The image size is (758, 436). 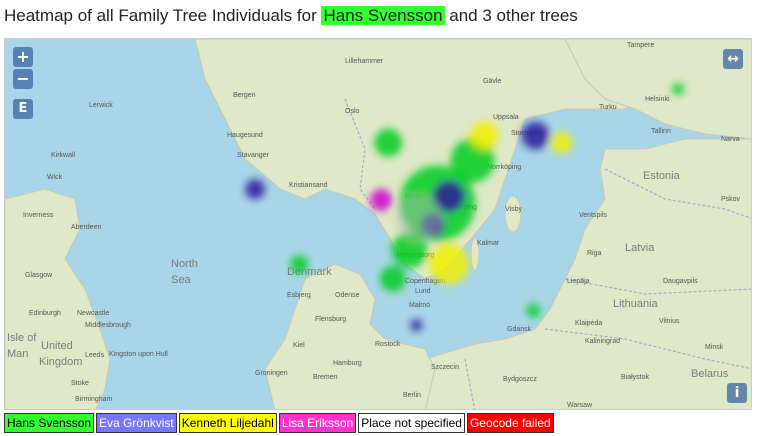 I want to click on place-label: Birmingham, so click(x=94, y=399).